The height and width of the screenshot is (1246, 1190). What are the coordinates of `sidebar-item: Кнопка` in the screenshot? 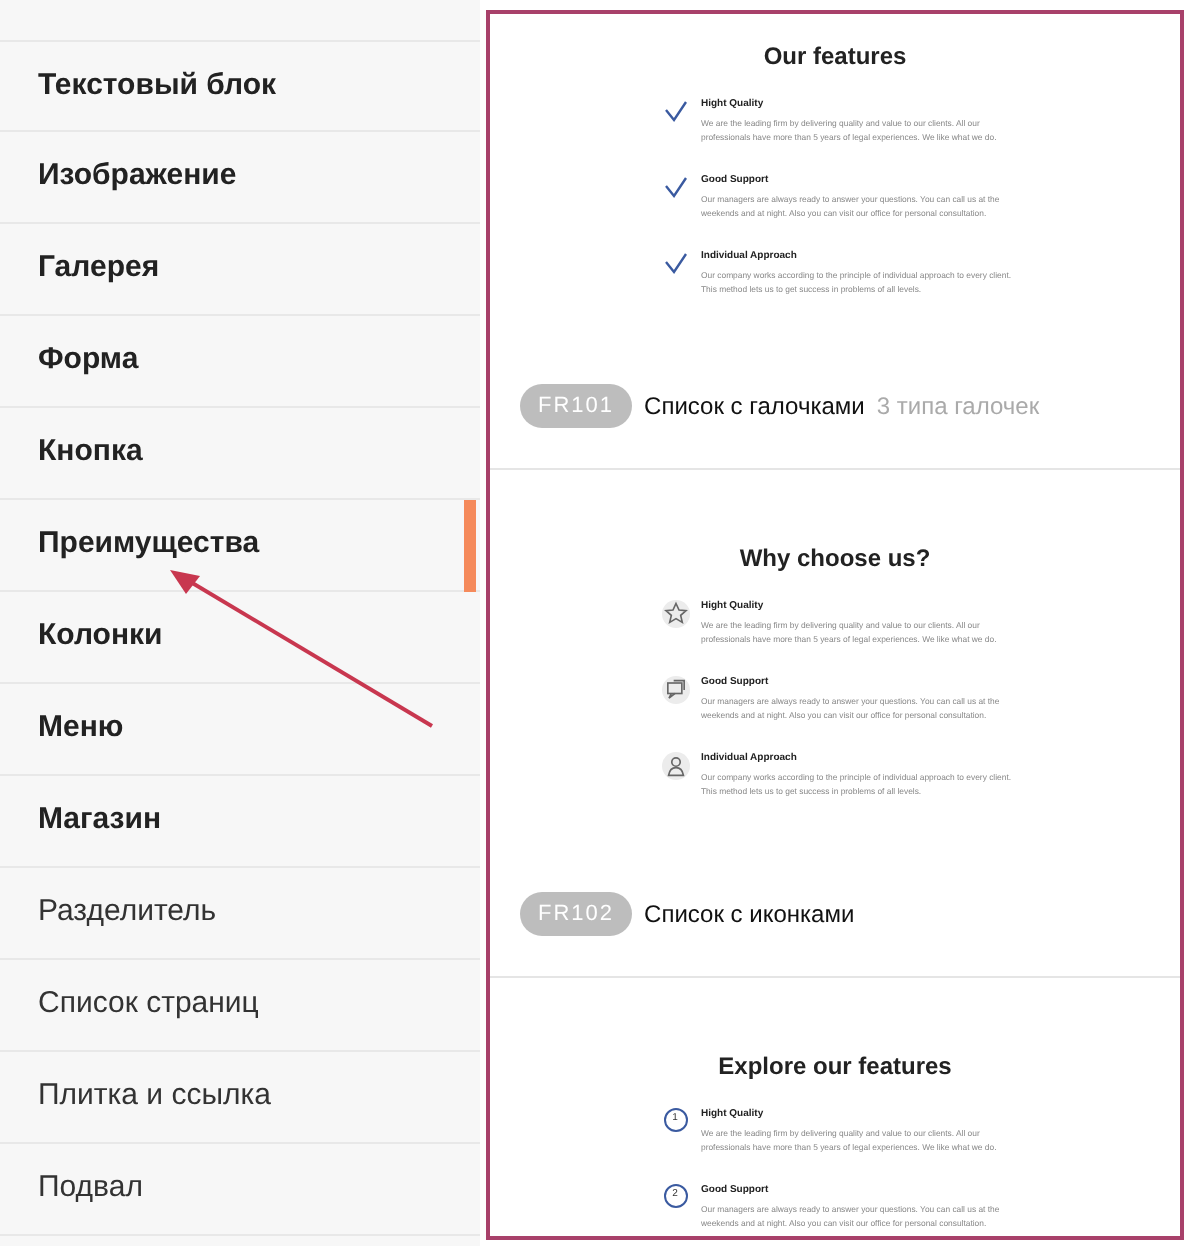 It's located at (240, 454).